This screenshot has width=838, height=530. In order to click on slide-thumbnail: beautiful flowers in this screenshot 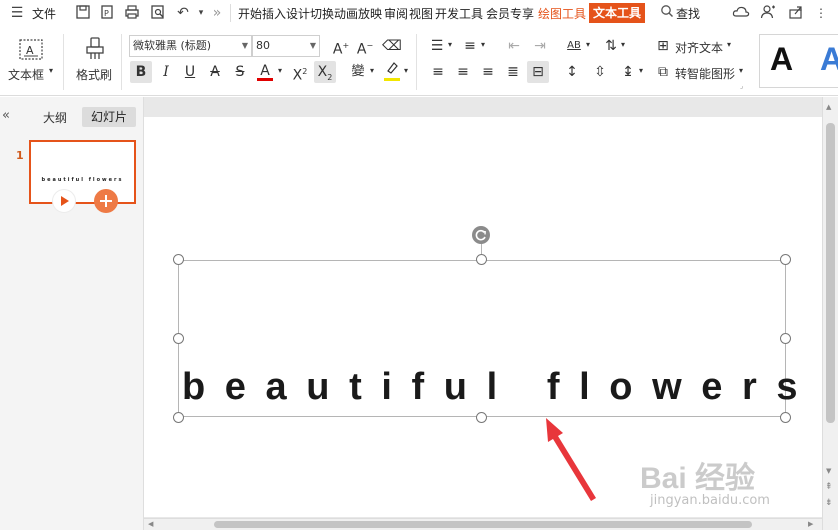, I will do `click(82, 172)`.